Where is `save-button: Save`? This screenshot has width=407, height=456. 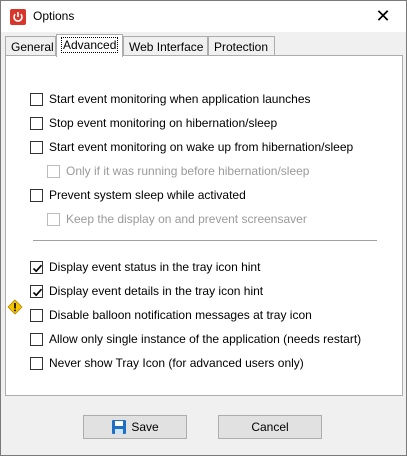
save-button: Save is located at coordinates (135, 427).